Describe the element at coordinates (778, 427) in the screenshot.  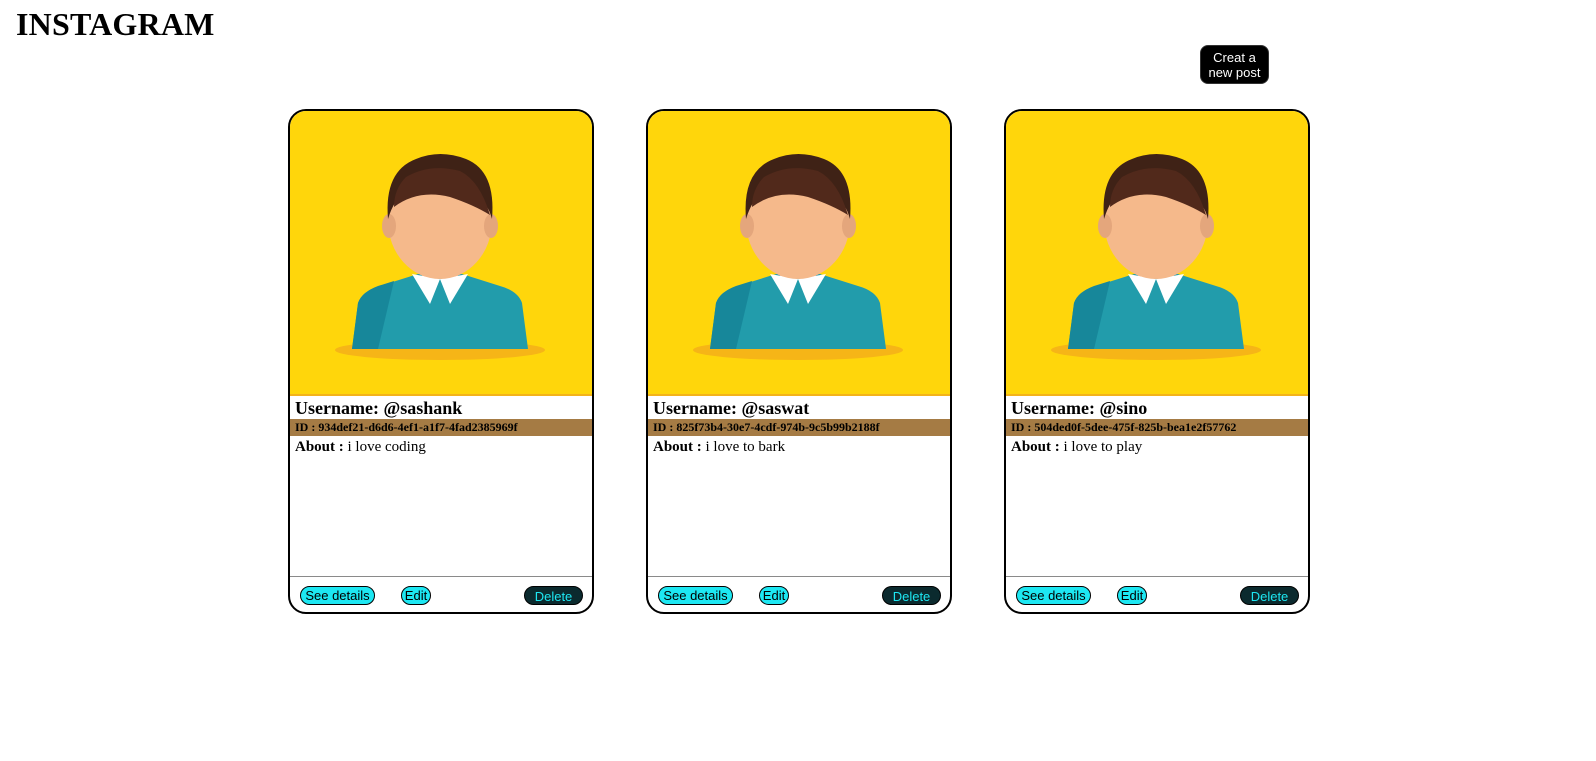
I see `id-value: 825f73b4-30e7-4cdf-974b-9c5b99b2188f` at that location.